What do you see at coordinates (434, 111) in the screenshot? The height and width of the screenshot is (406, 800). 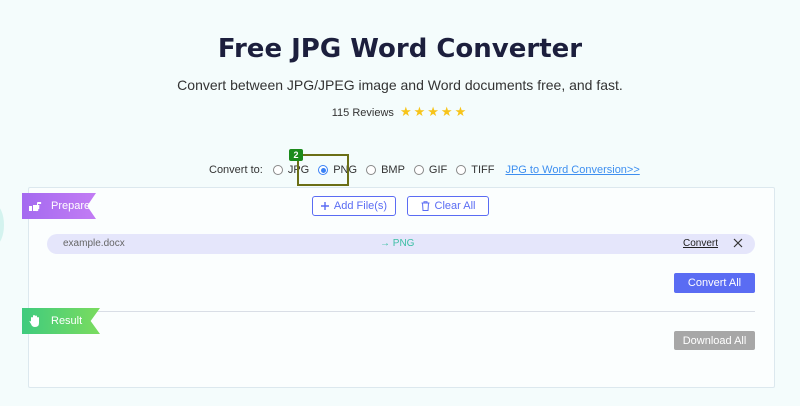 I see `rating-stars: ★★★★★` at bounding box center [434, 111].